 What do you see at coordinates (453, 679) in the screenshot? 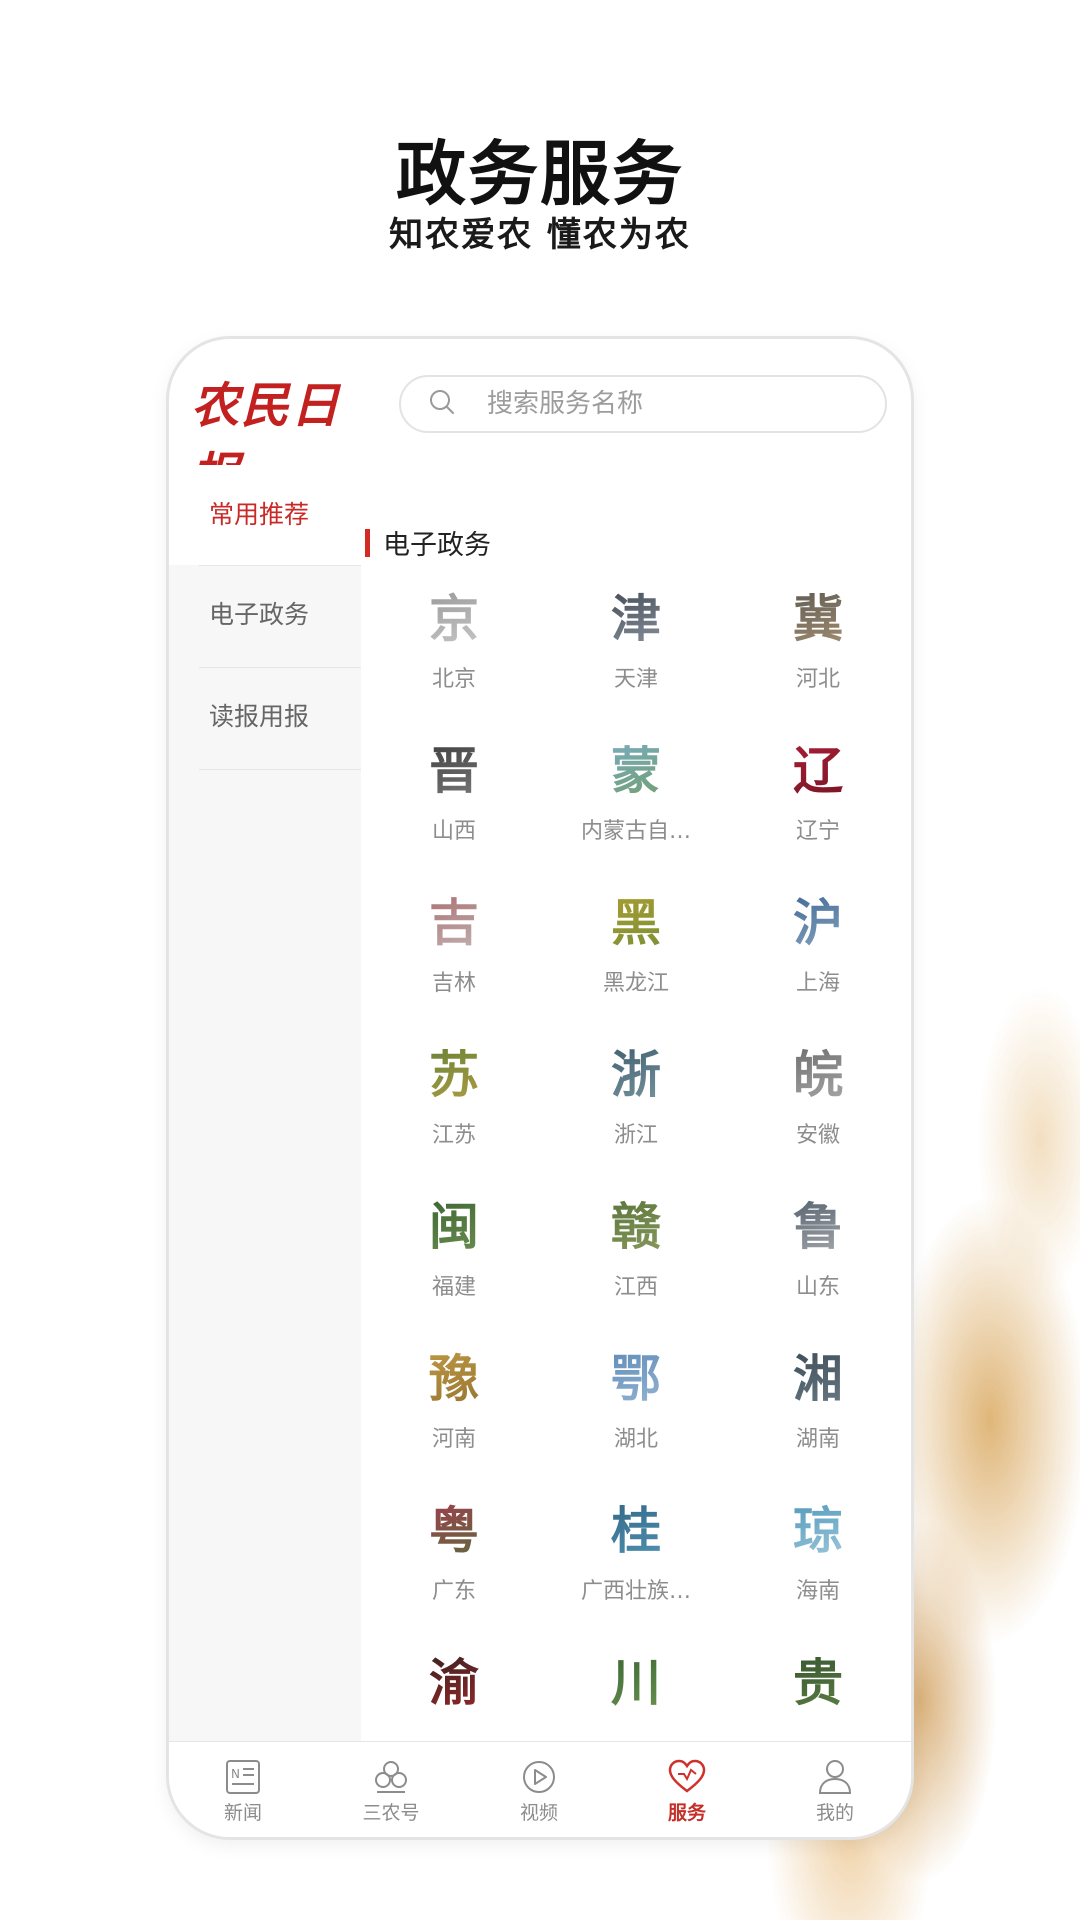
I see `province-name: 北京` at bounding box center [453, 679].